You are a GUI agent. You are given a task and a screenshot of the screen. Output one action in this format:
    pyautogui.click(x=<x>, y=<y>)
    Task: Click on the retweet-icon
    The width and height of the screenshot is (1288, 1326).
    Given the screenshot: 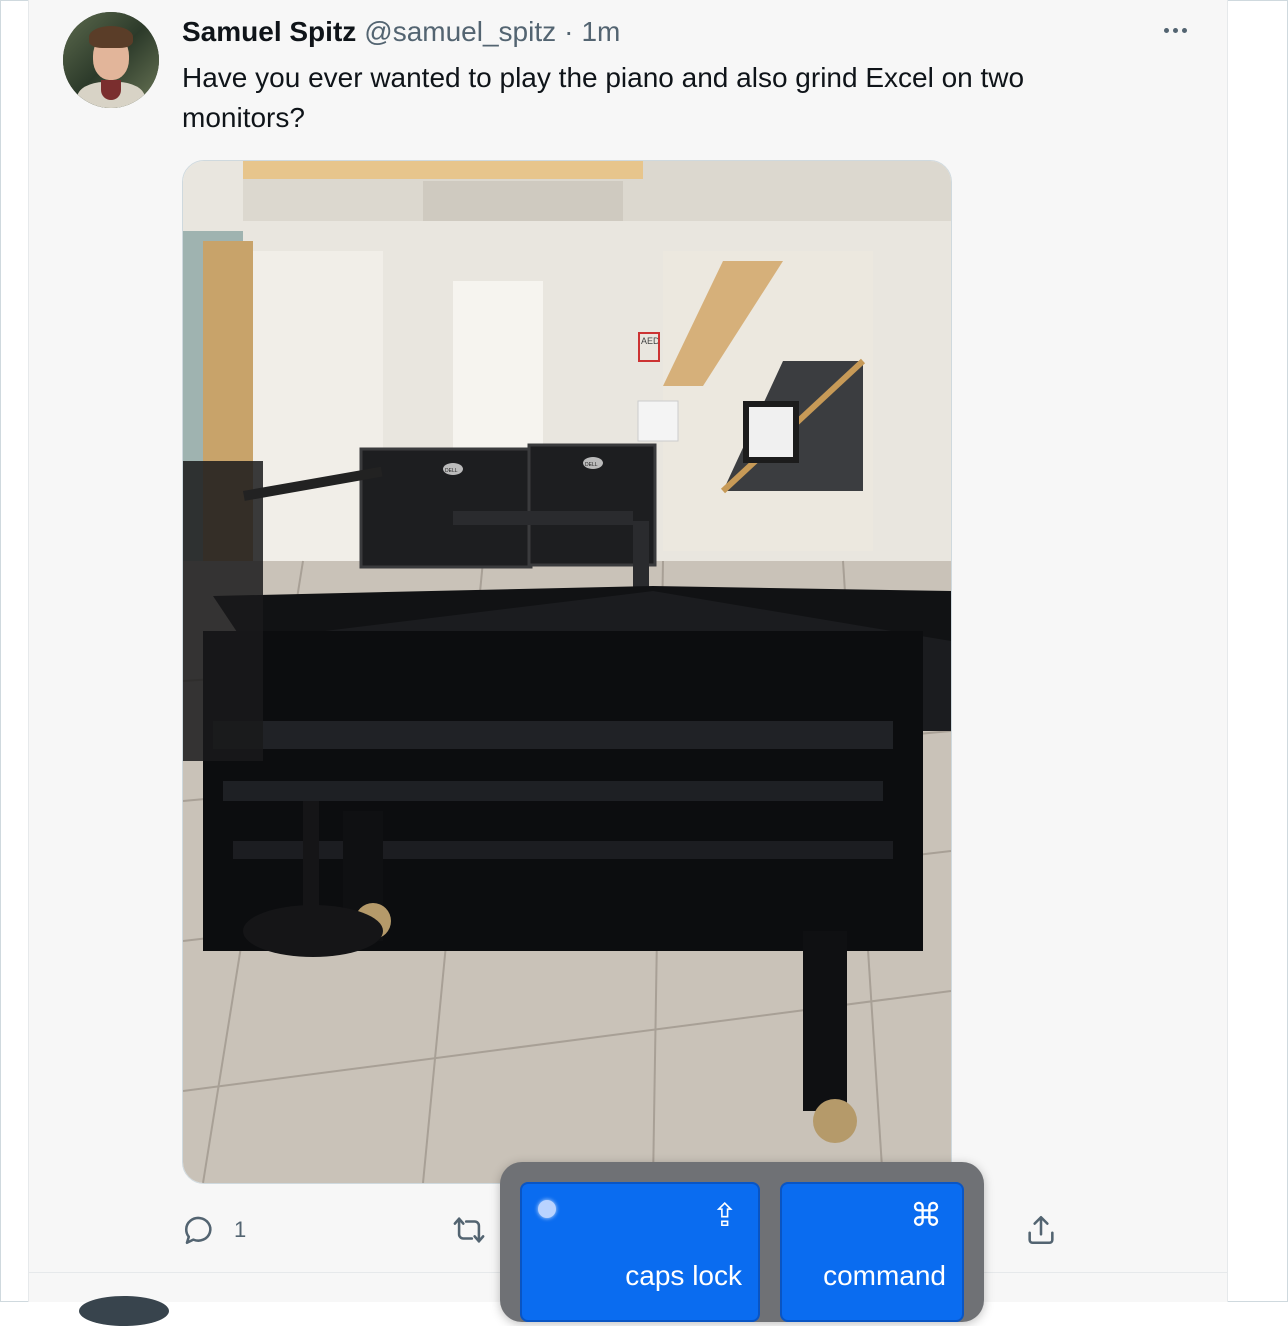 What is the action you would take?
    pyautogui.click(x=469, y=1230)
    